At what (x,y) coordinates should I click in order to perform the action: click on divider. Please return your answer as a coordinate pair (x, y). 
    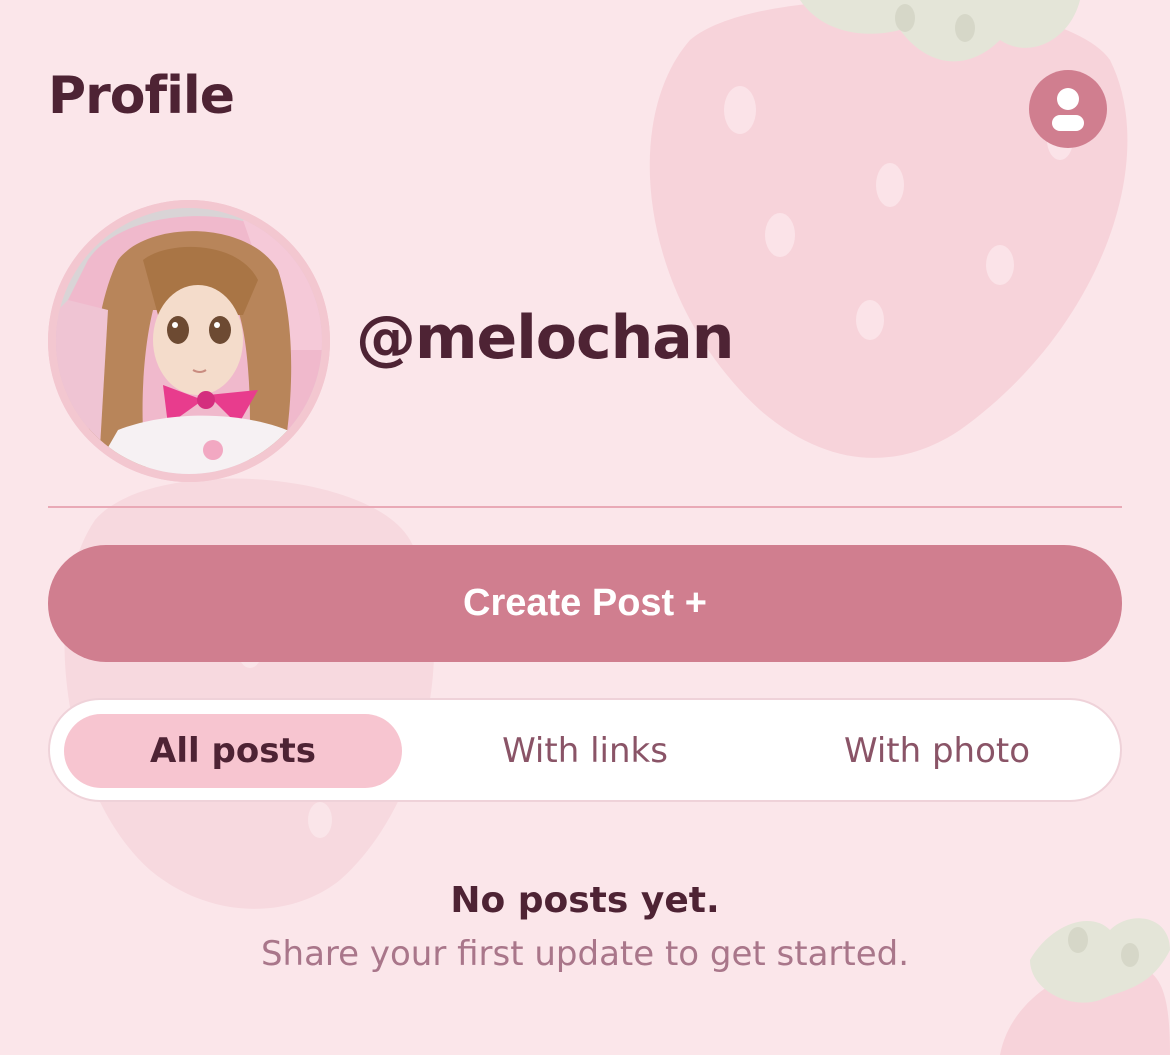
    Looking at the image, I should click on (585, 507).